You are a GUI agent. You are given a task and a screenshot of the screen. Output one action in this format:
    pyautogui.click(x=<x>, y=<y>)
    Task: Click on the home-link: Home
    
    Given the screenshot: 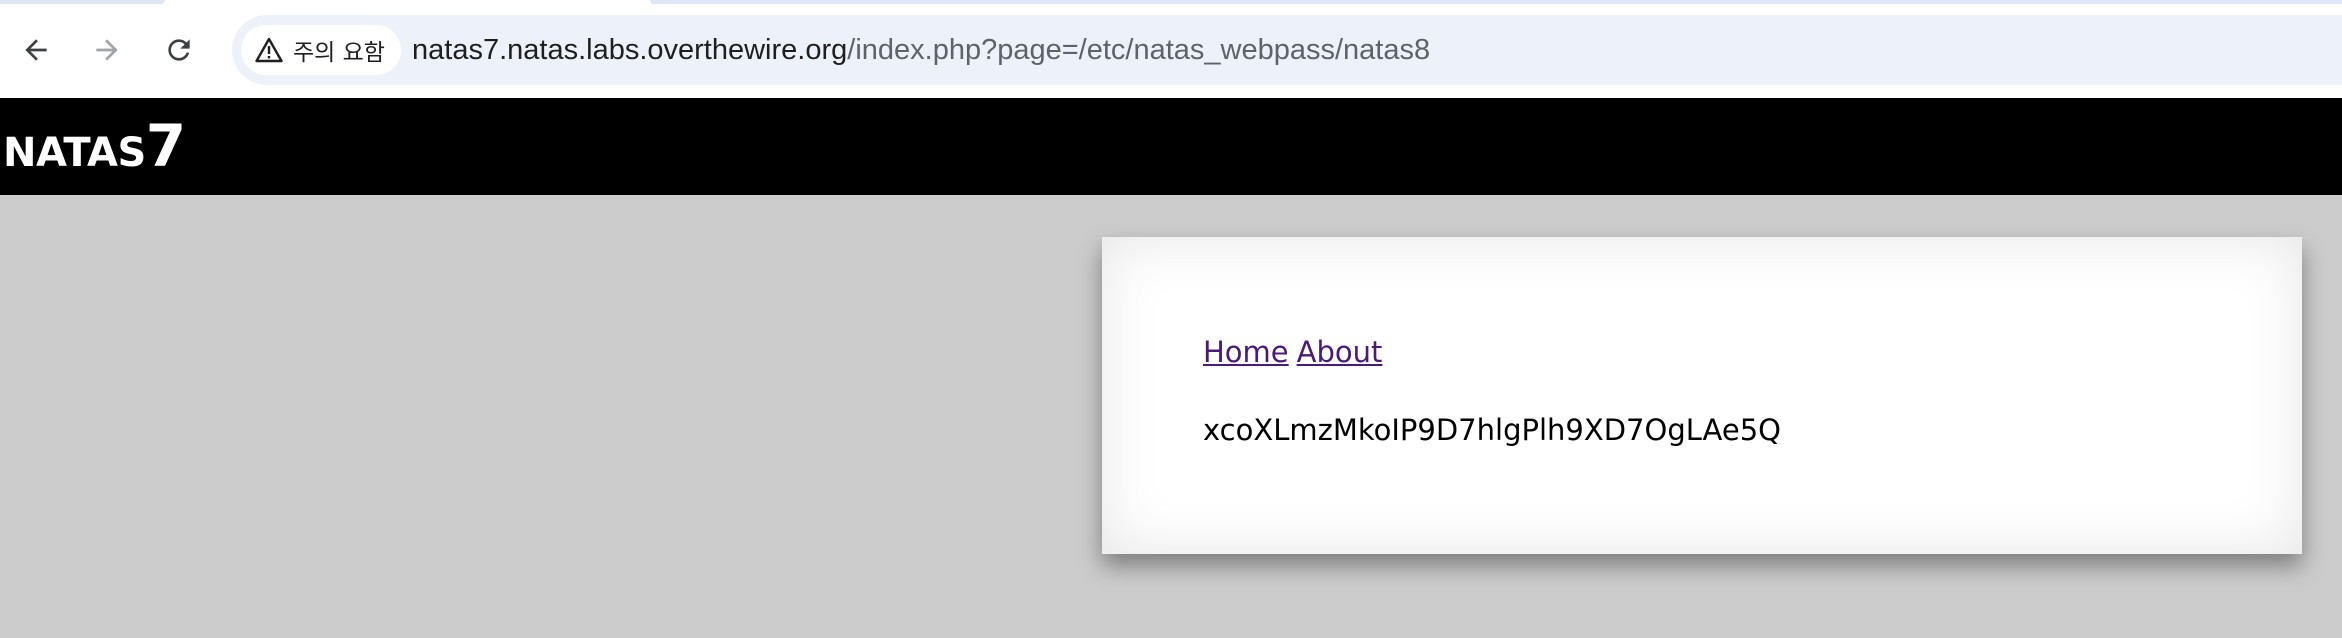 What is the action you would take?
    pyautogui.click(x=1246, y=352)
    